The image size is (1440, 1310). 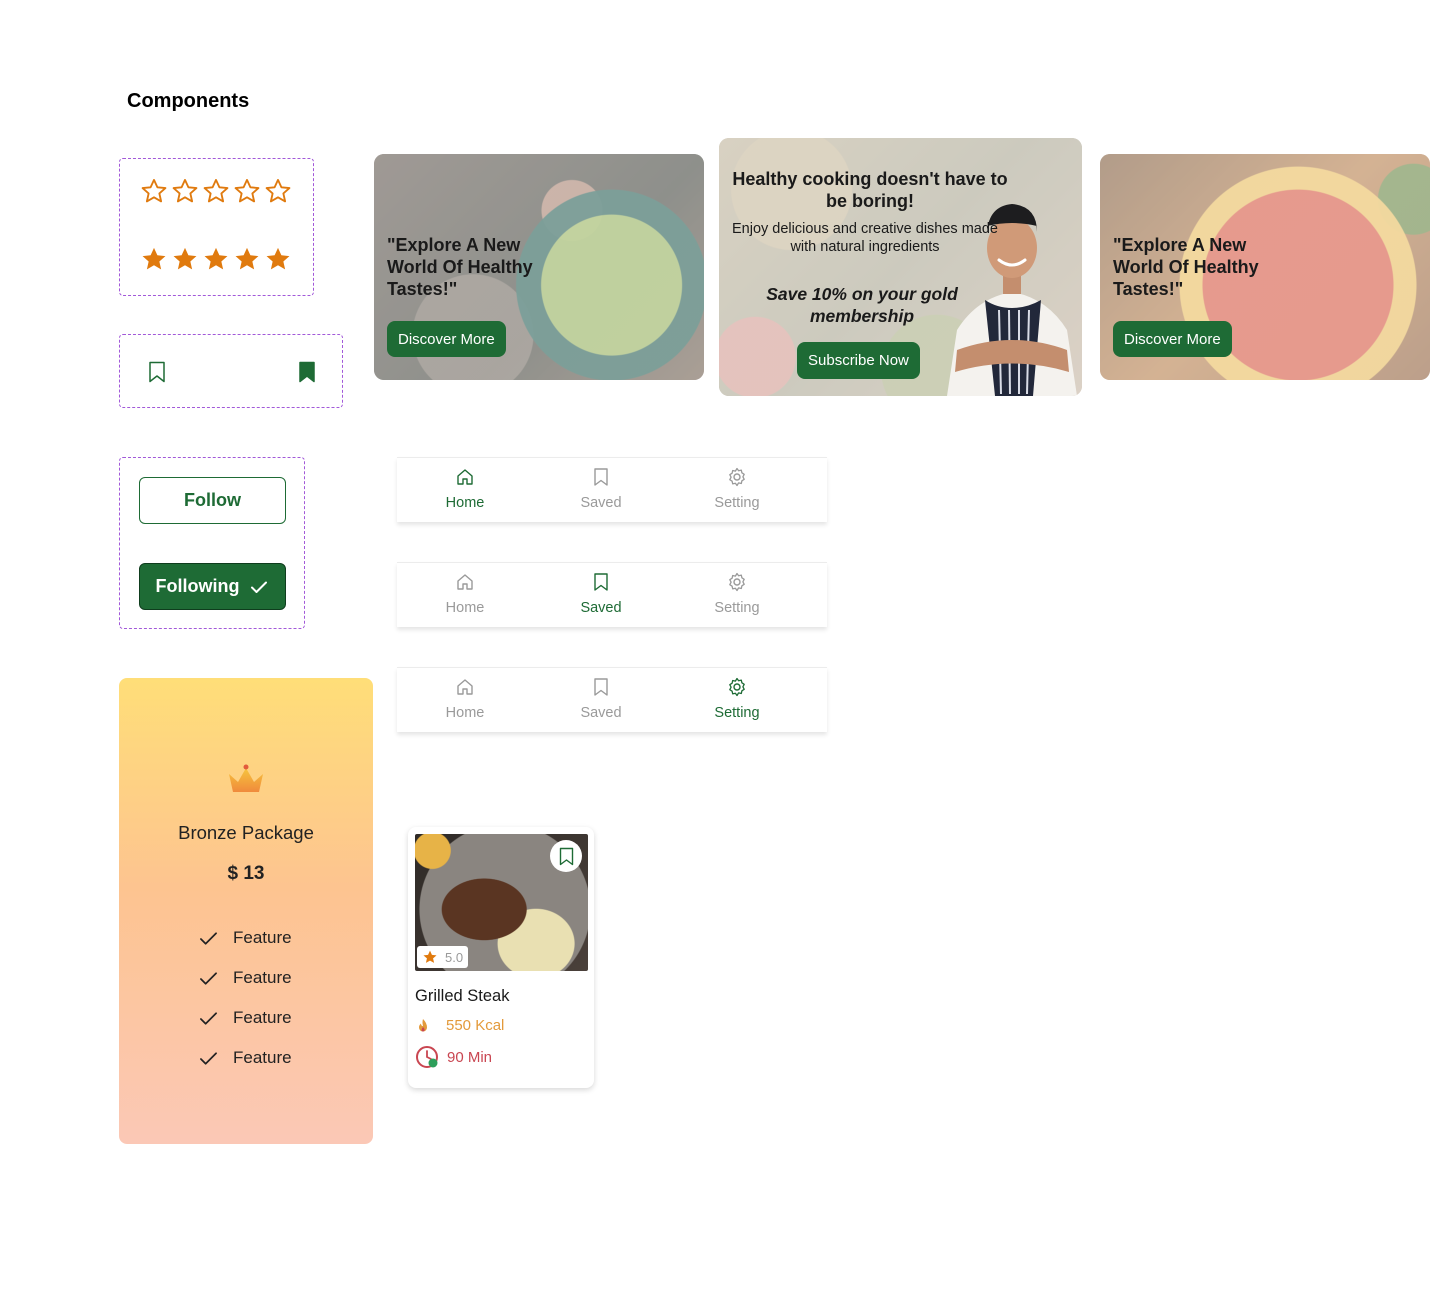 I want to click on page-title: Components, so click(x=188, y=101).